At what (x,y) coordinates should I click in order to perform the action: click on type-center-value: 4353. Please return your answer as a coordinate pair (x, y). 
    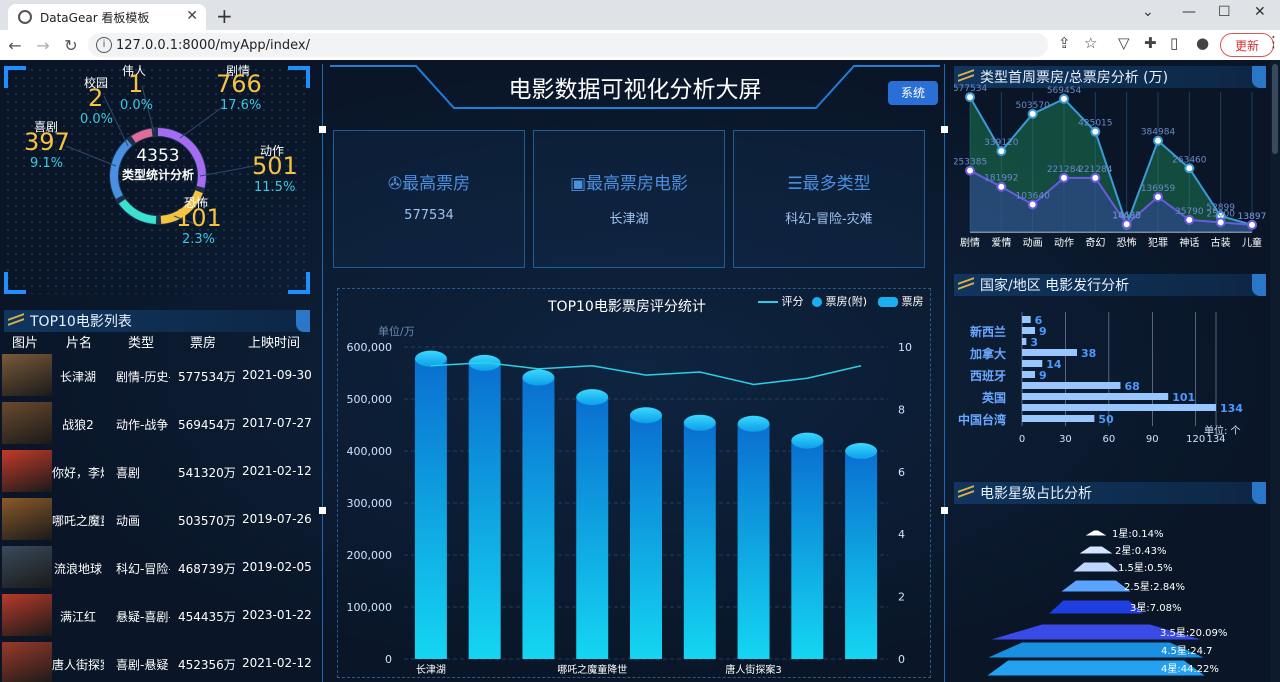
    Looking at the image, I should click on (158, 156).